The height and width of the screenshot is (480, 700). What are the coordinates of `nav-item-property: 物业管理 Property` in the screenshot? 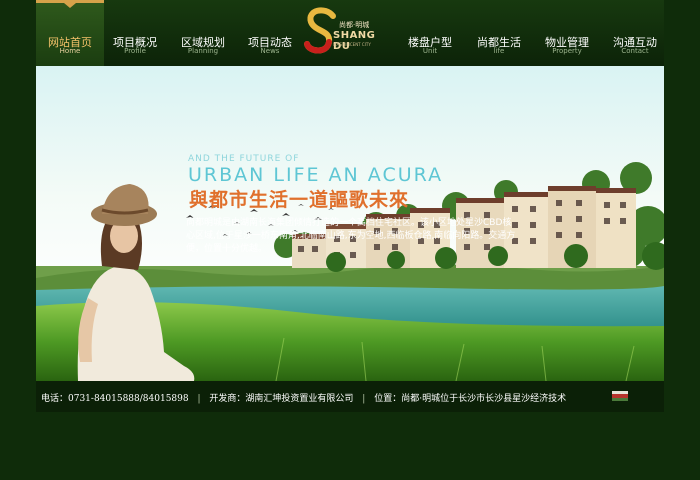 It's located at (567, 33).